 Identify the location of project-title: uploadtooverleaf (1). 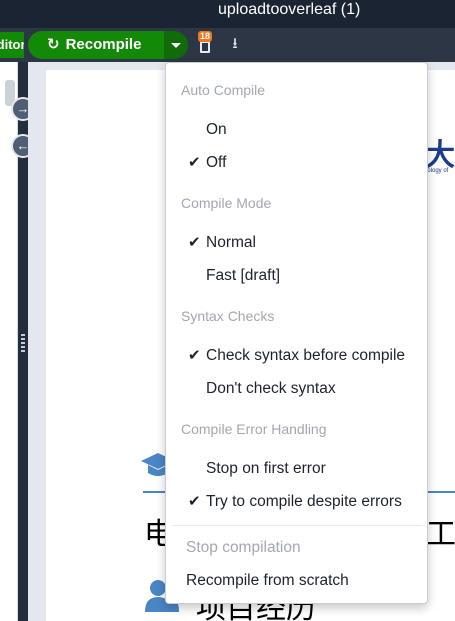
(289, 9).